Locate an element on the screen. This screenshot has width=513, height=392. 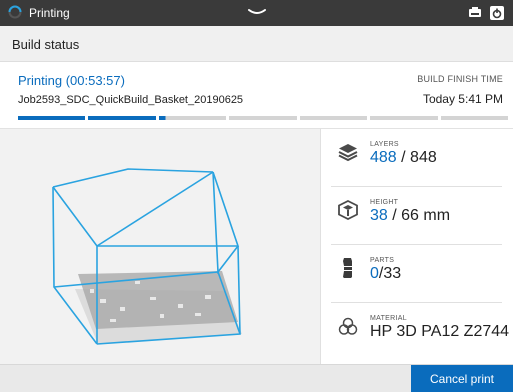
job-name: Job2593_SDC_QuickBuild_Basket_20190625 is located at coordinates (131, 100).